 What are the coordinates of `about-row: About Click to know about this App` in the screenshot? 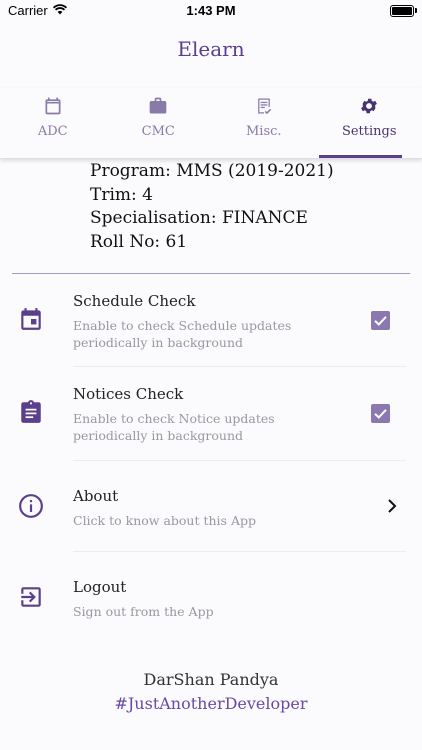 It's located at (211, 506).